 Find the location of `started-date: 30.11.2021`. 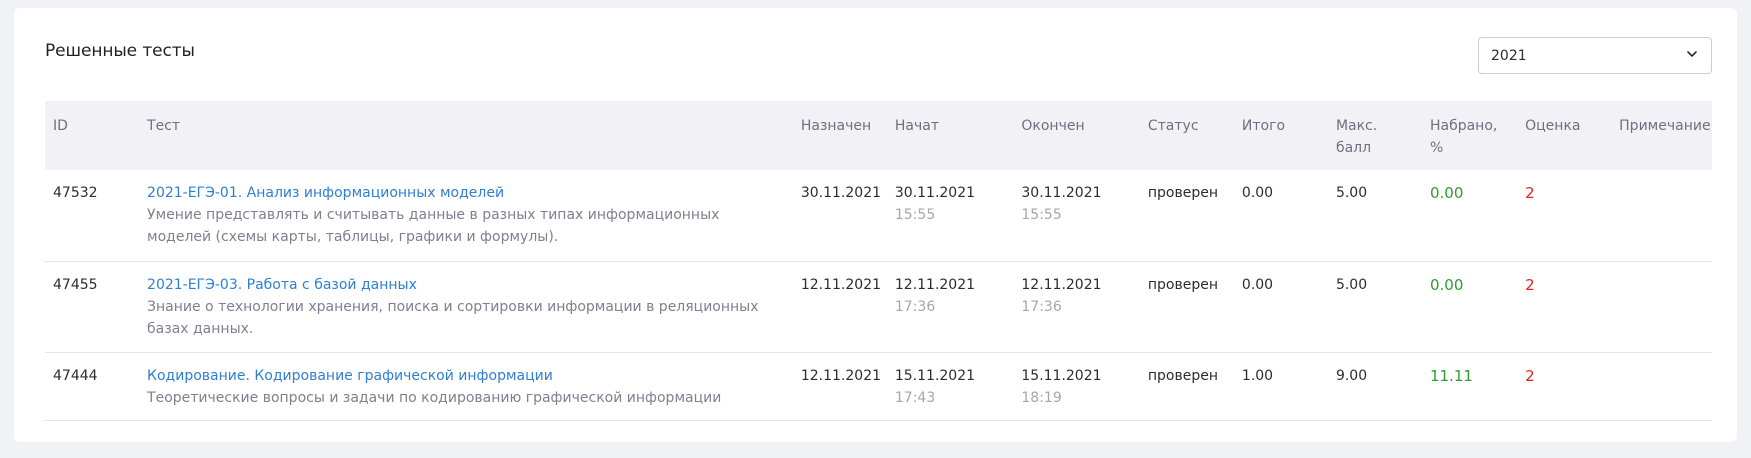

started-date: 30.11.2021 is located at coordinates (935, 193).